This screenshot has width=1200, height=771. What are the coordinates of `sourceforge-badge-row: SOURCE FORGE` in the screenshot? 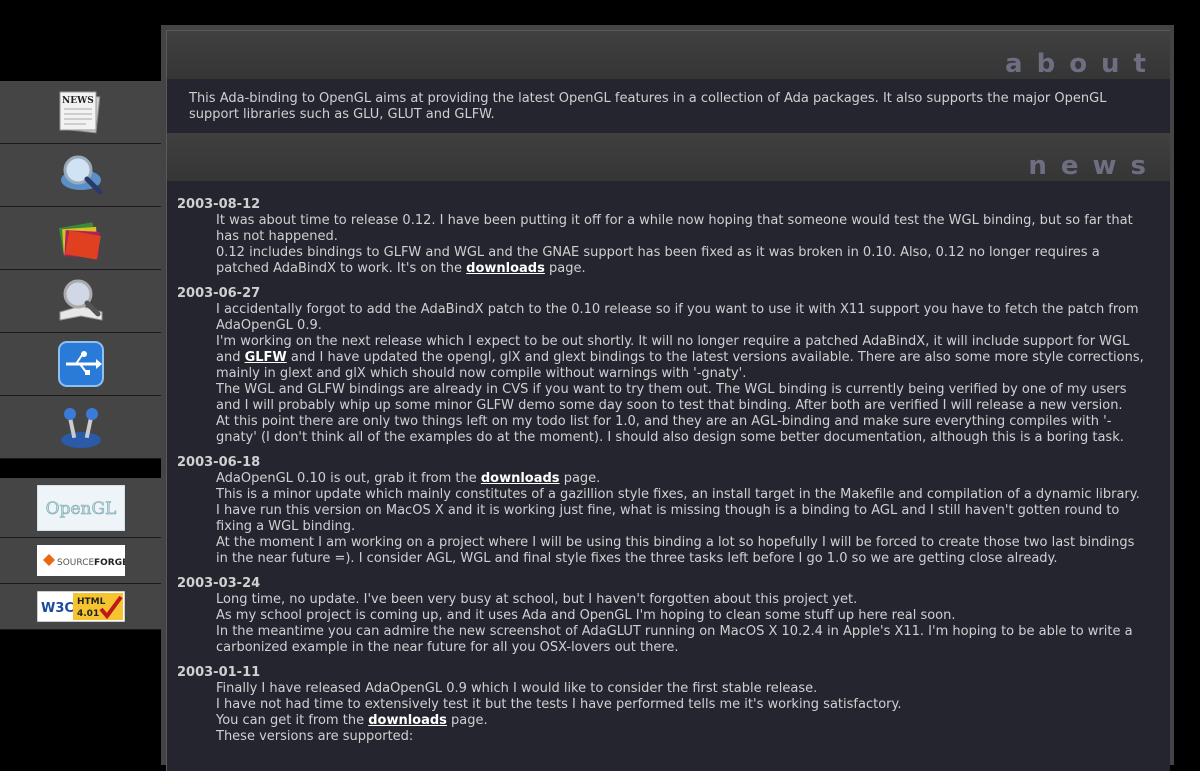 It's located at (80, 561).